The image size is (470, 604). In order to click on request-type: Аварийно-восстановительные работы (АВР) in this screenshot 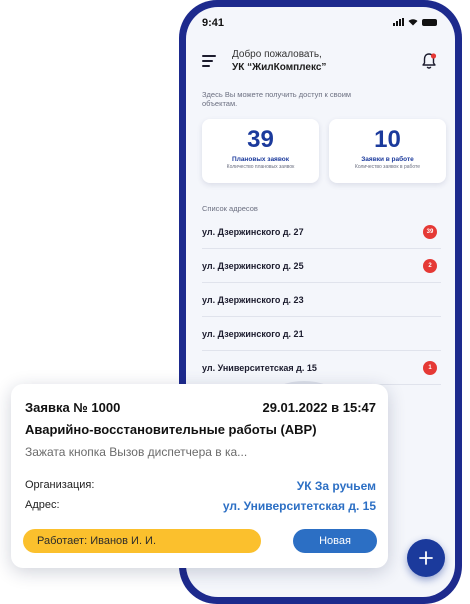, I will do `click(171, 429)`.